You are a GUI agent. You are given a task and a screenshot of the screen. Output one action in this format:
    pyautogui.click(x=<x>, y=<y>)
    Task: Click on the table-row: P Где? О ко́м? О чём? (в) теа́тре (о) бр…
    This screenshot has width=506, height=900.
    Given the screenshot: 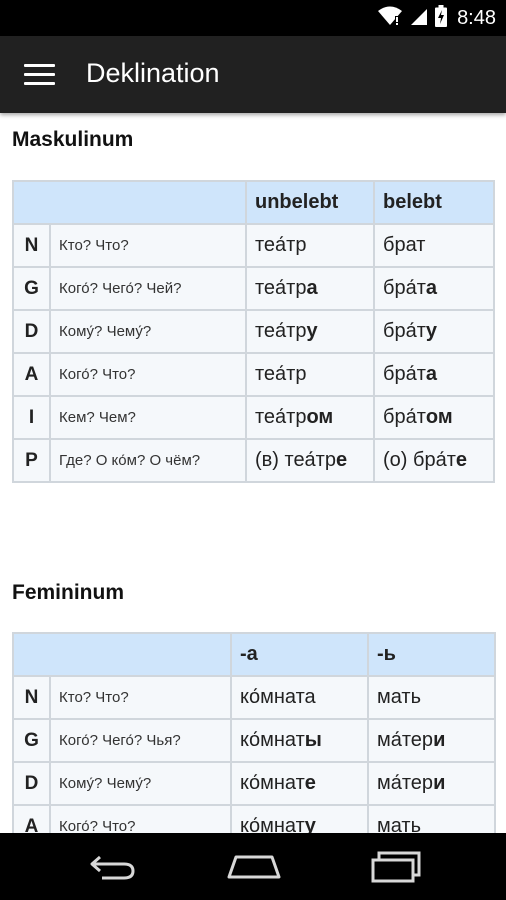 What is the action you would take?
    pyautogui.click(x=253, y=460)
    